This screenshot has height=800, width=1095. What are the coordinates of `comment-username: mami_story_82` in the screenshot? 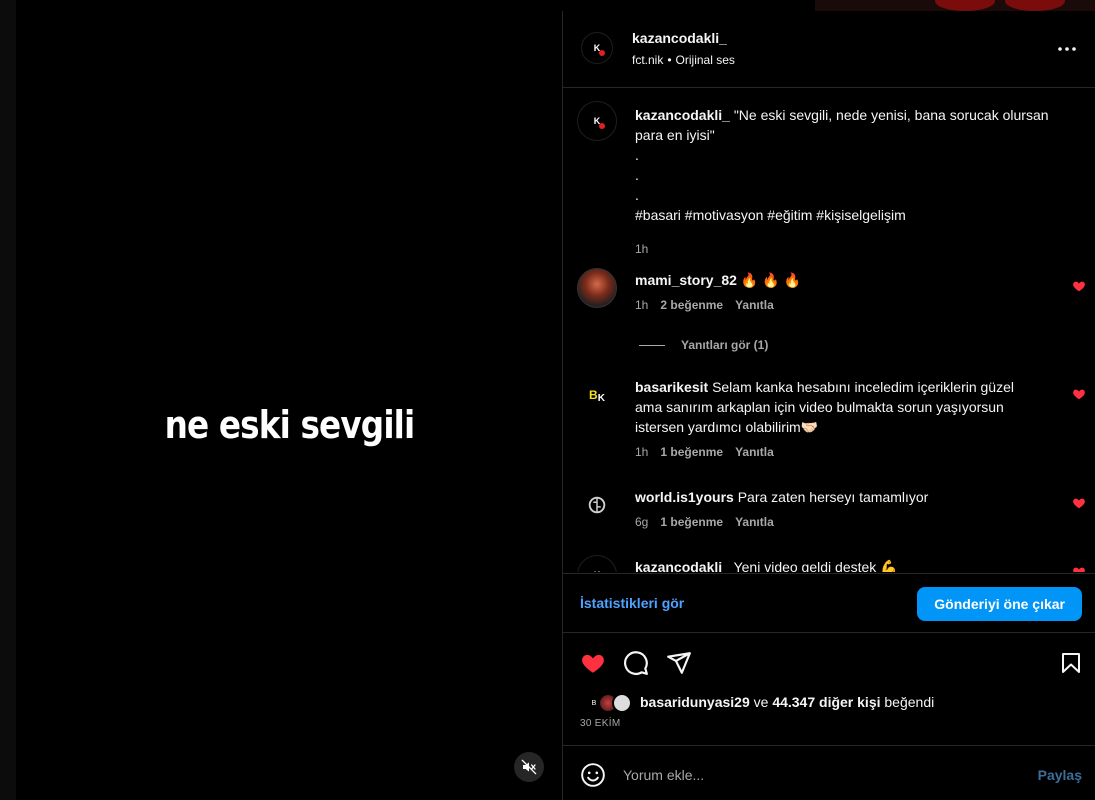 It's located at (686, 280).